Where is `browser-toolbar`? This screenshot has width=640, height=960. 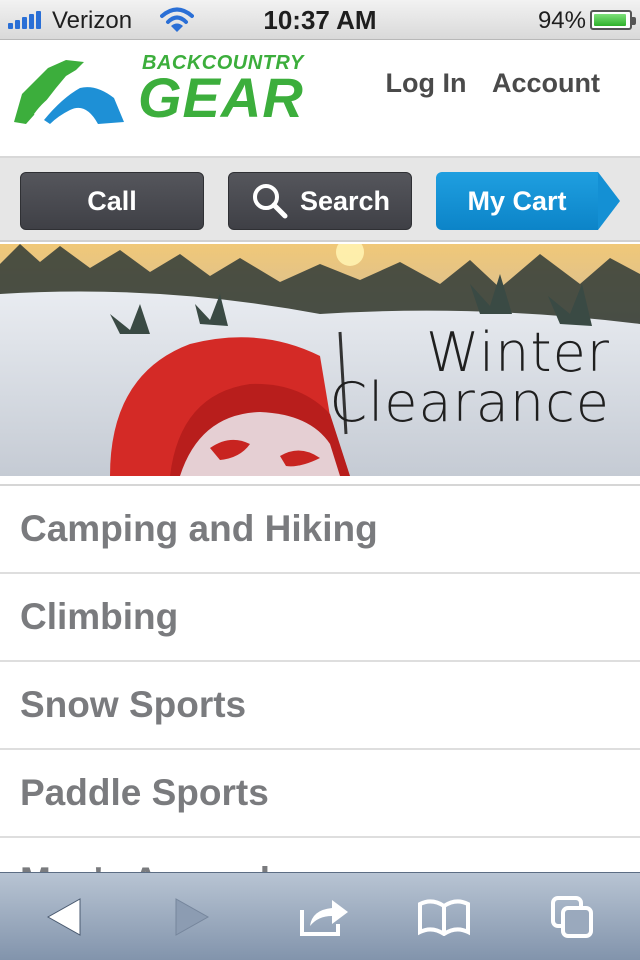
browser-toolbar is located at coordinates (320, 916).